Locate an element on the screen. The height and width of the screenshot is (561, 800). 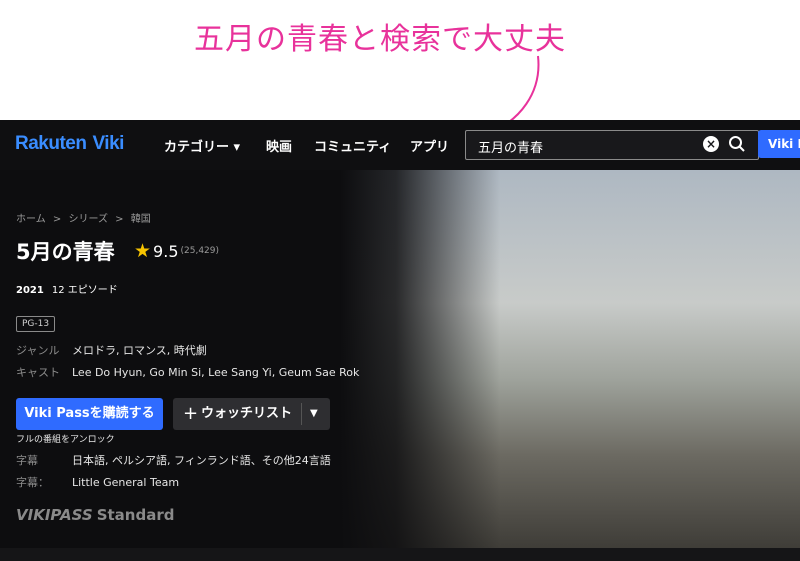
show-meta: 2021 12 エピソード is located at coordinates (67, 288).